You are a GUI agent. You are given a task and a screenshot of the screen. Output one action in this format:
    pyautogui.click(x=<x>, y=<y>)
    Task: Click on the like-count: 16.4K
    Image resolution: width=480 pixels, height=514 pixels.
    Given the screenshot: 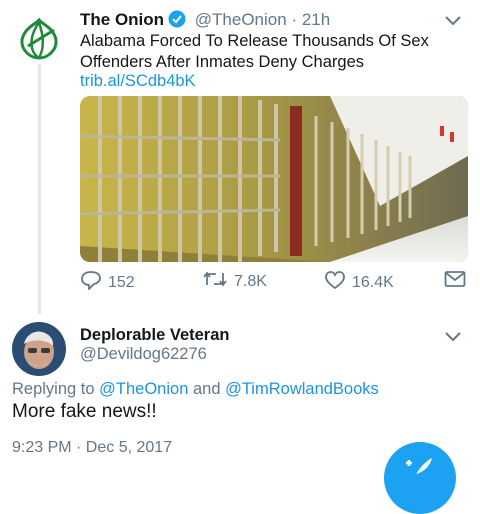 What is the action you would take?
    pyautogui.click(x=373, y=282)
    